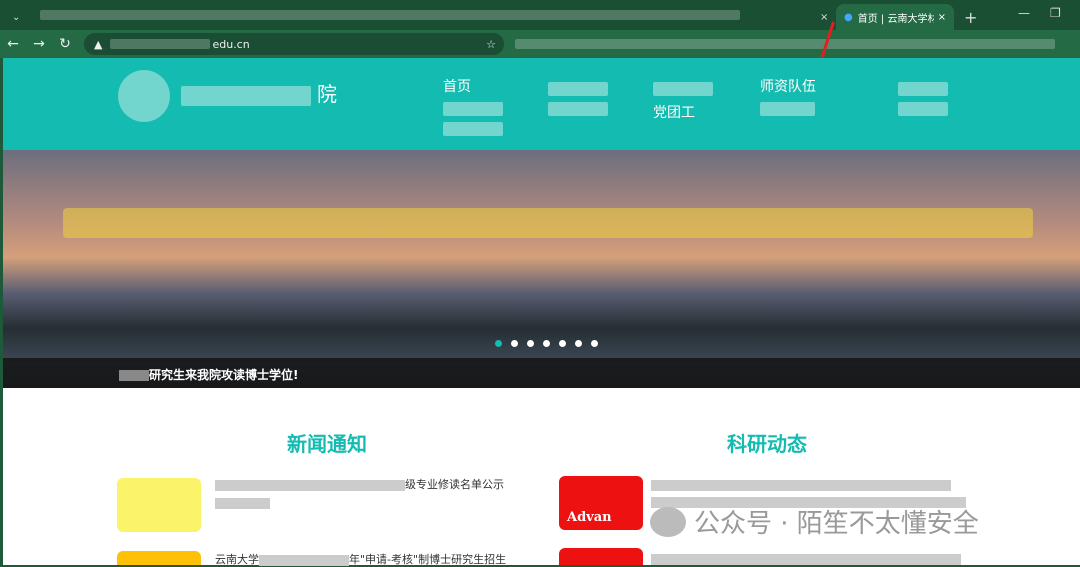  I want to click on research-thumbnail: Advan, so click(601, 503).